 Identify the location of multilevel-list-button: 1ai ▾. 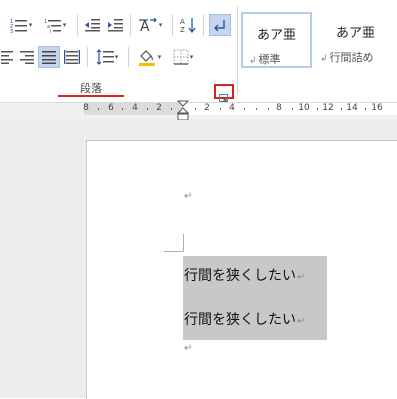
(55, 25).